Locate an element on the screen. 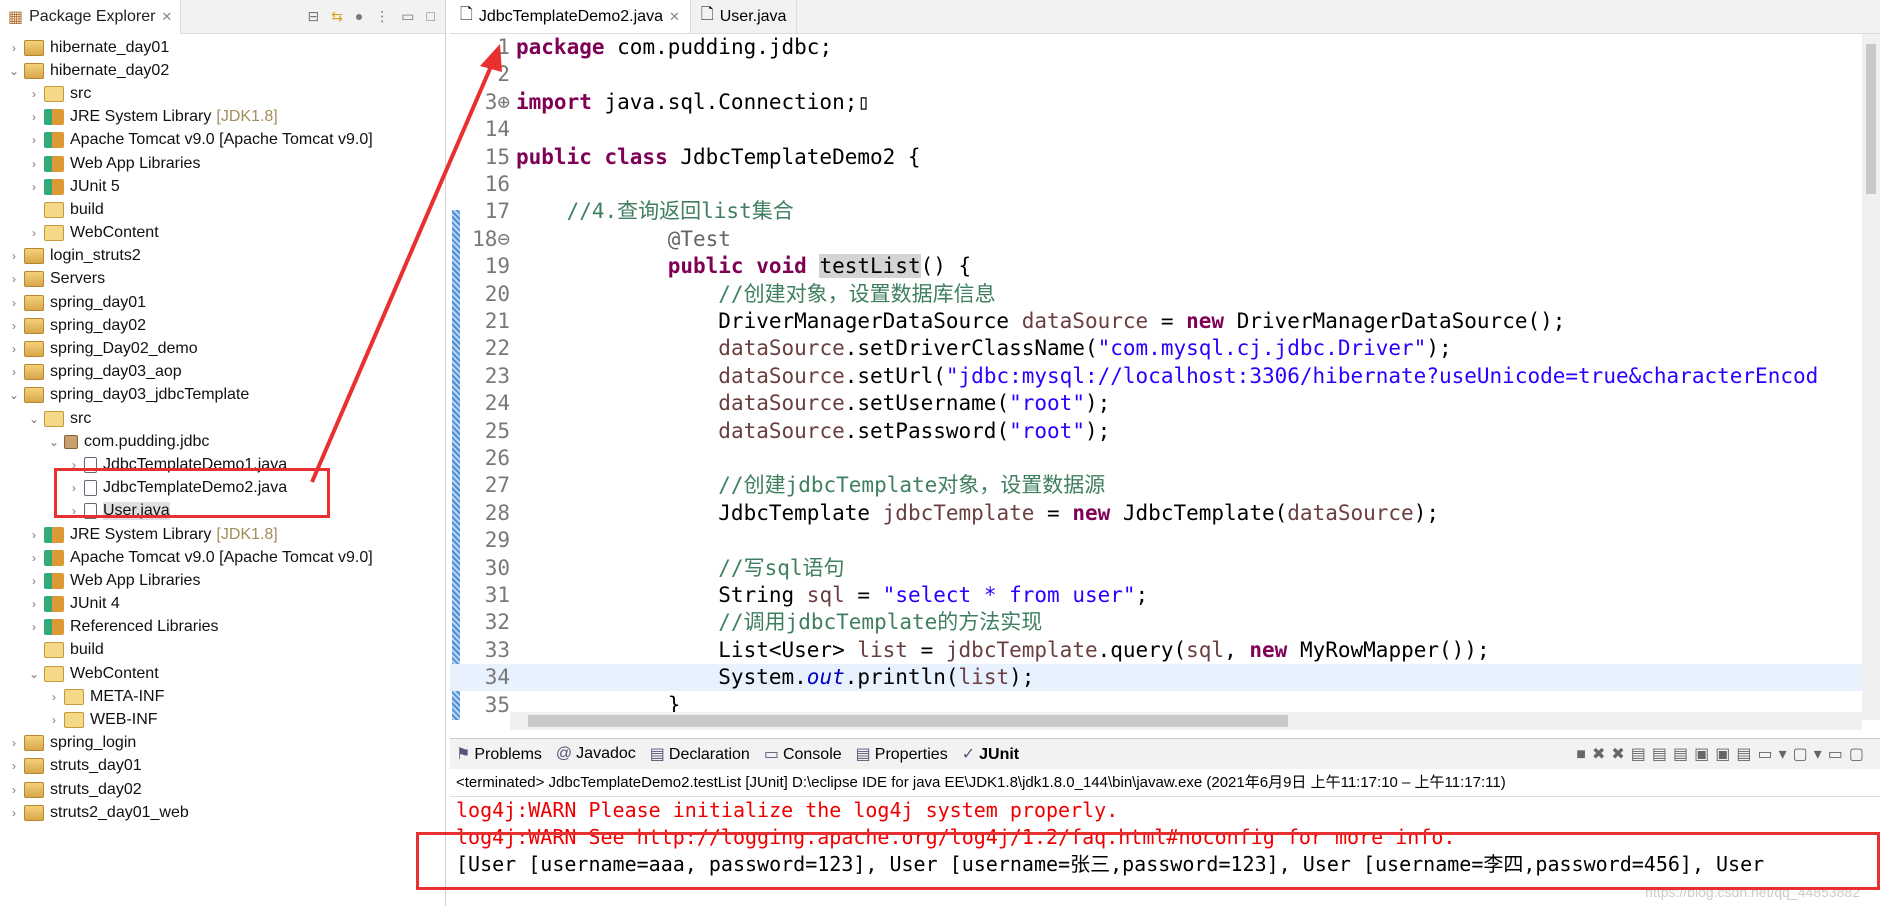 Image resolution: width=1880 pixels, height=906 pixels. vertical-scrollbar is located at coordinates (1871, 377).